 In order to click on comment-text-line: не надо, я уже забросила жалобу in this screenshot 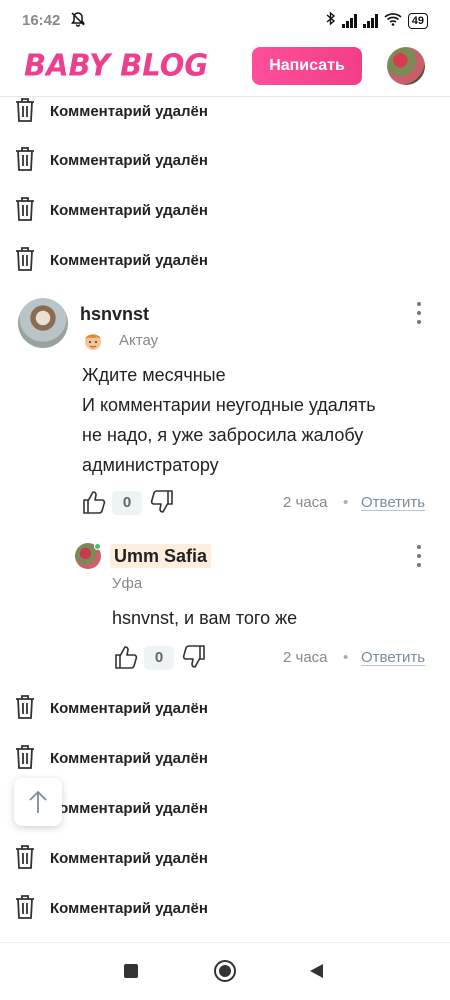, I will do `click(223, 435)`.